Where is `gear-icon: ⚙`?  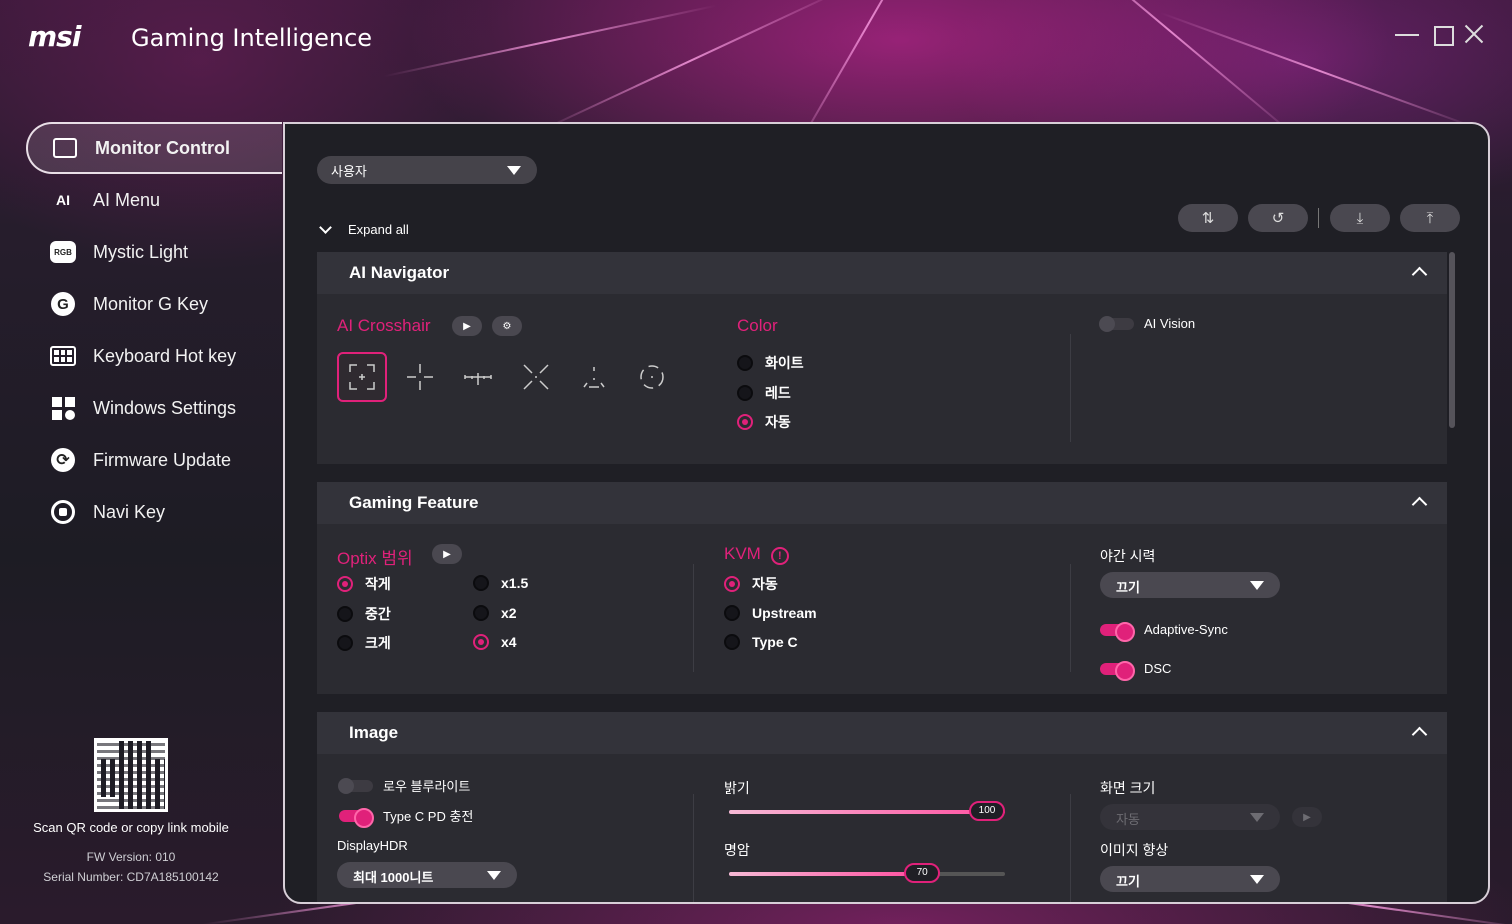
gear-icon: ⚙ is located at coordinates (507, 326).